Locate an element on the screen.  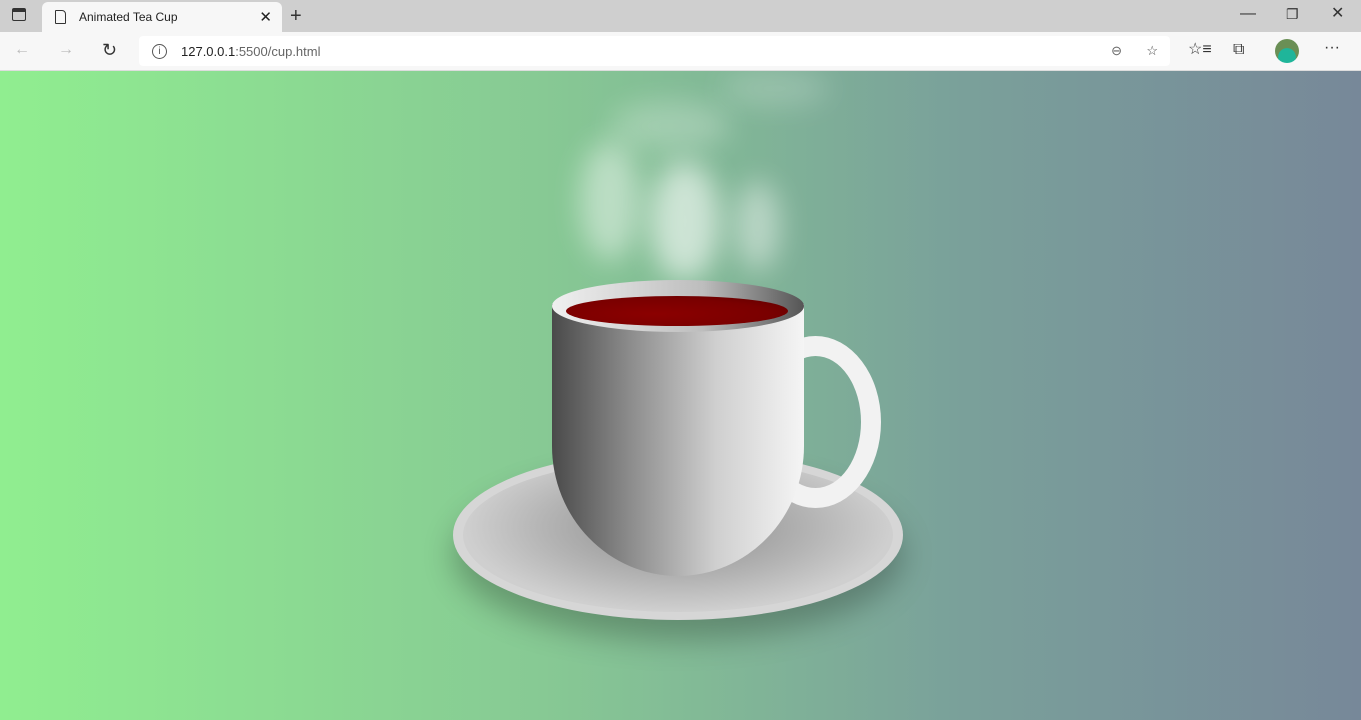
zoom-out-icon: ⊖ is located at coordinates (1116, 51).